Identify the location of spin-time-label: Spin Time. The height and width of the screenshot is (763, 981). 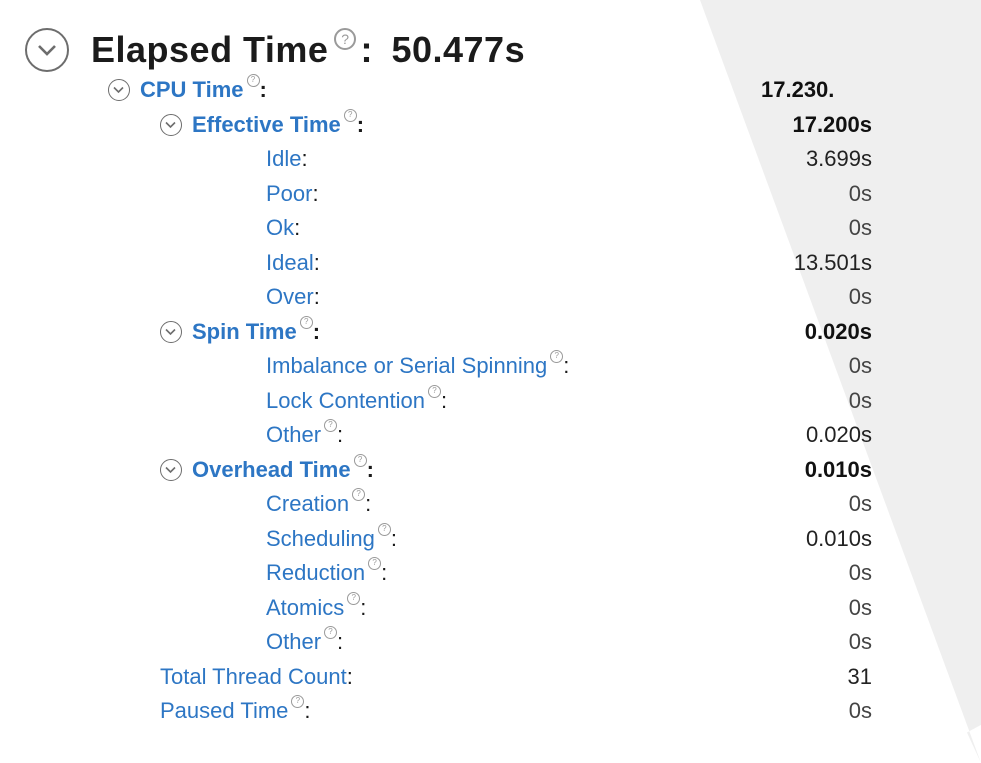
(244, 332).